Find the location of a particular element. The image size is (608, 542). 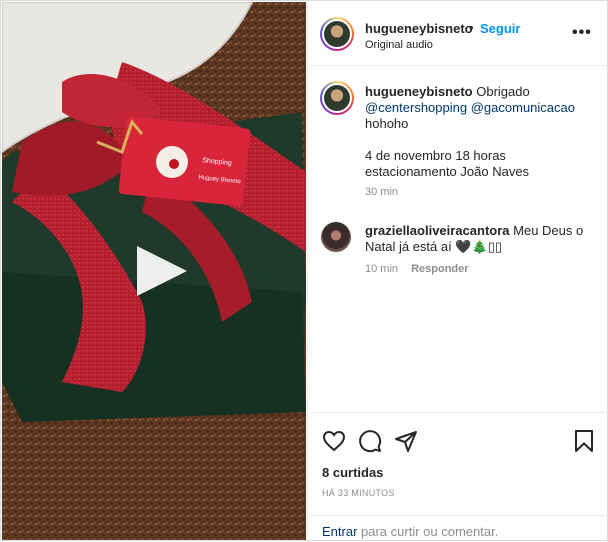

header-avatar is located at coordinates (337, 34).